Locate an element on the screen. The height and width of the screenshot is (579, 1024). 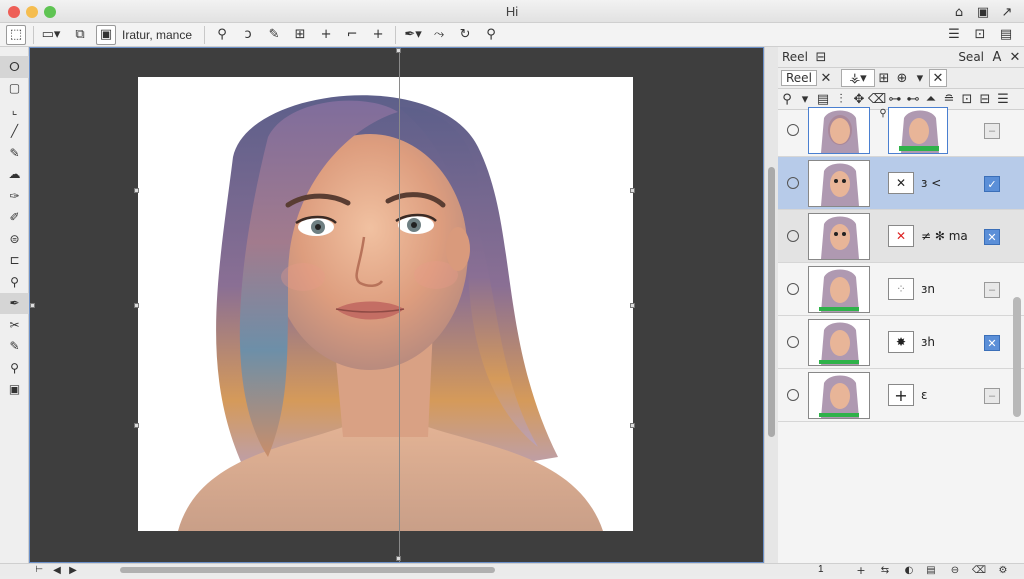
add-layer-icon: + is located at coordinates (861, 570).